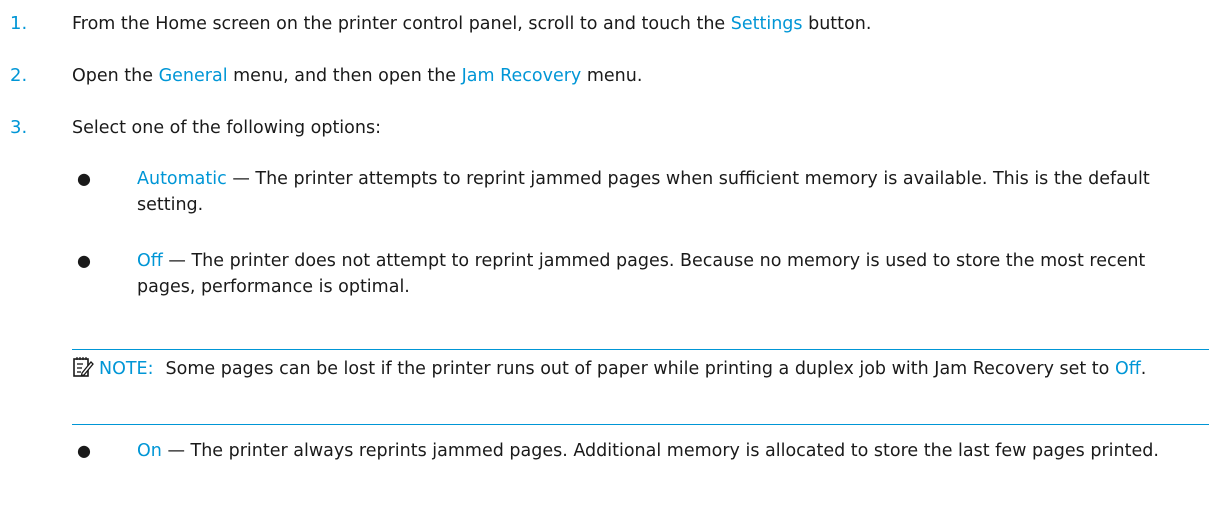 This screenshot has width=1220, height=508. I want to click on option-term: On, so click(149, 451).